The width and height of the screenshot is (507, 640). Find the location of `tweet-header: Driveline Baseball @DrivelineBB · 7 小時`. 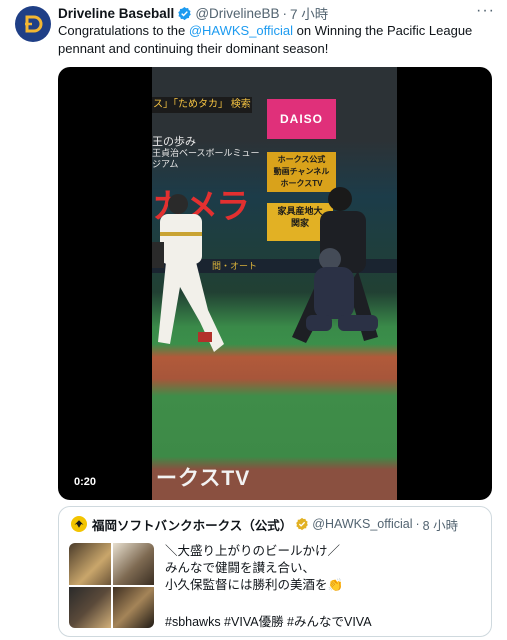

tweet-header: Driveline Baseball @DrivelineBB · 7 小時 is located at coordinates (193, 13).